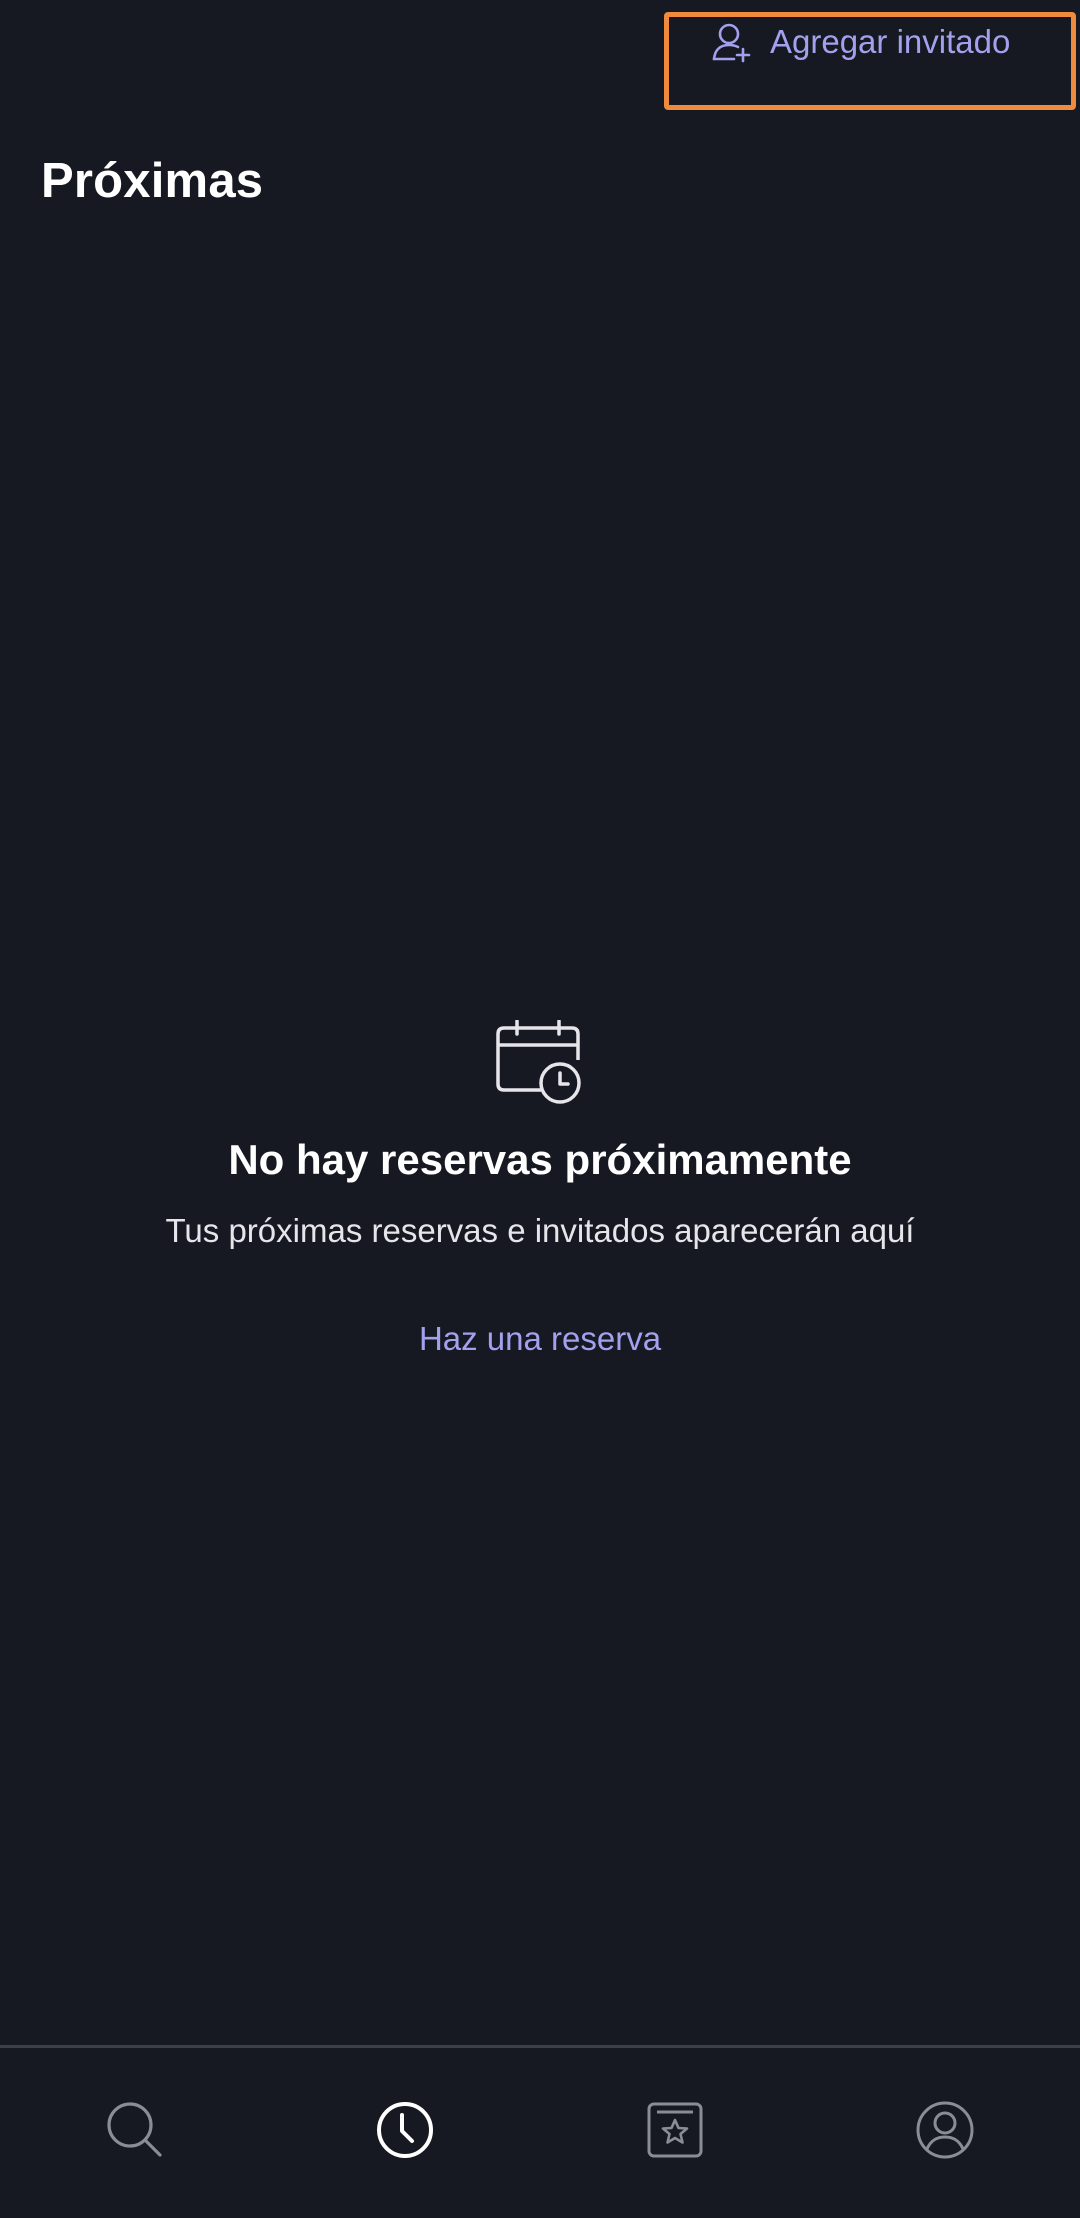 The width and height of the screenshot is (1080, 2218). Describe the element at coordinates (890, 41) in the screenshot. I see `add-guest-label: Agregar invitado` at that location.